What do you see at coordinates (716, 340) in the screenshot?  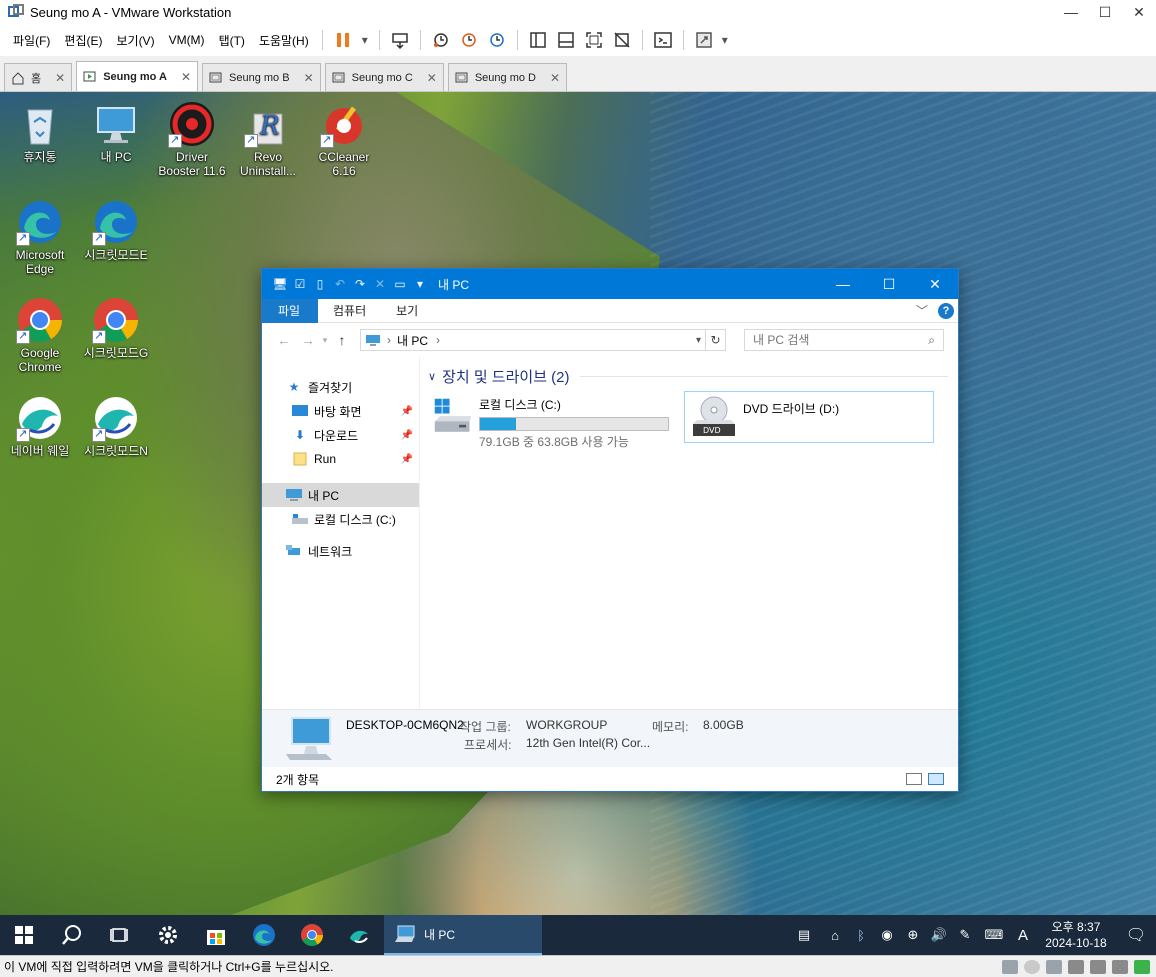 I see `refresh-button: ↻` at bounding box center [716, 340].